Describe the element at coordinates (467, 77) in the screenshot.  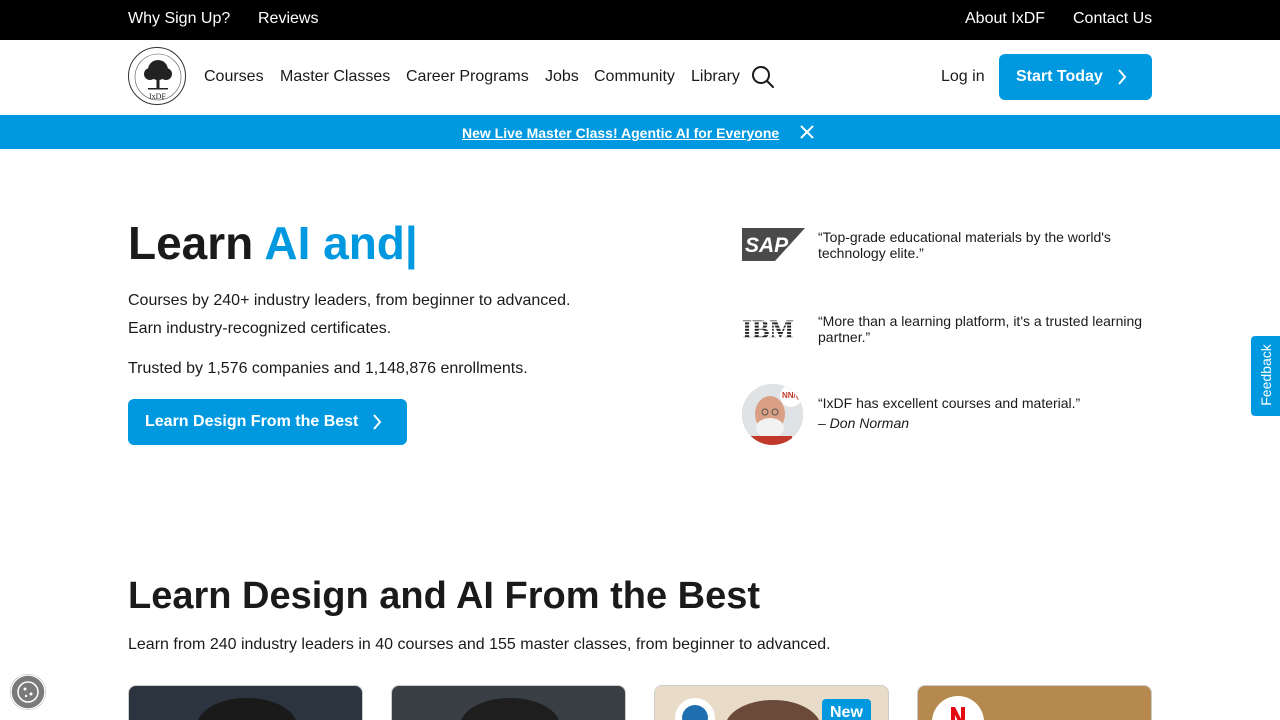
I see `nav-career-programs: Career Programs` at that location.